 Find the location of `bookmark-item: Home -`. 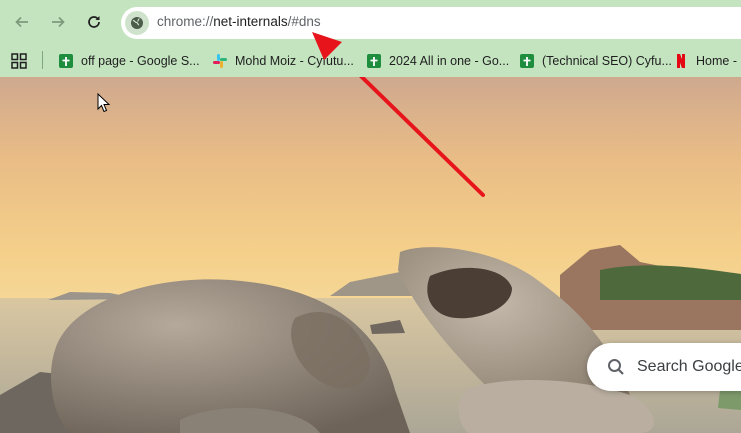

bookmark-item: Home - is located at coordinates (705, 61).